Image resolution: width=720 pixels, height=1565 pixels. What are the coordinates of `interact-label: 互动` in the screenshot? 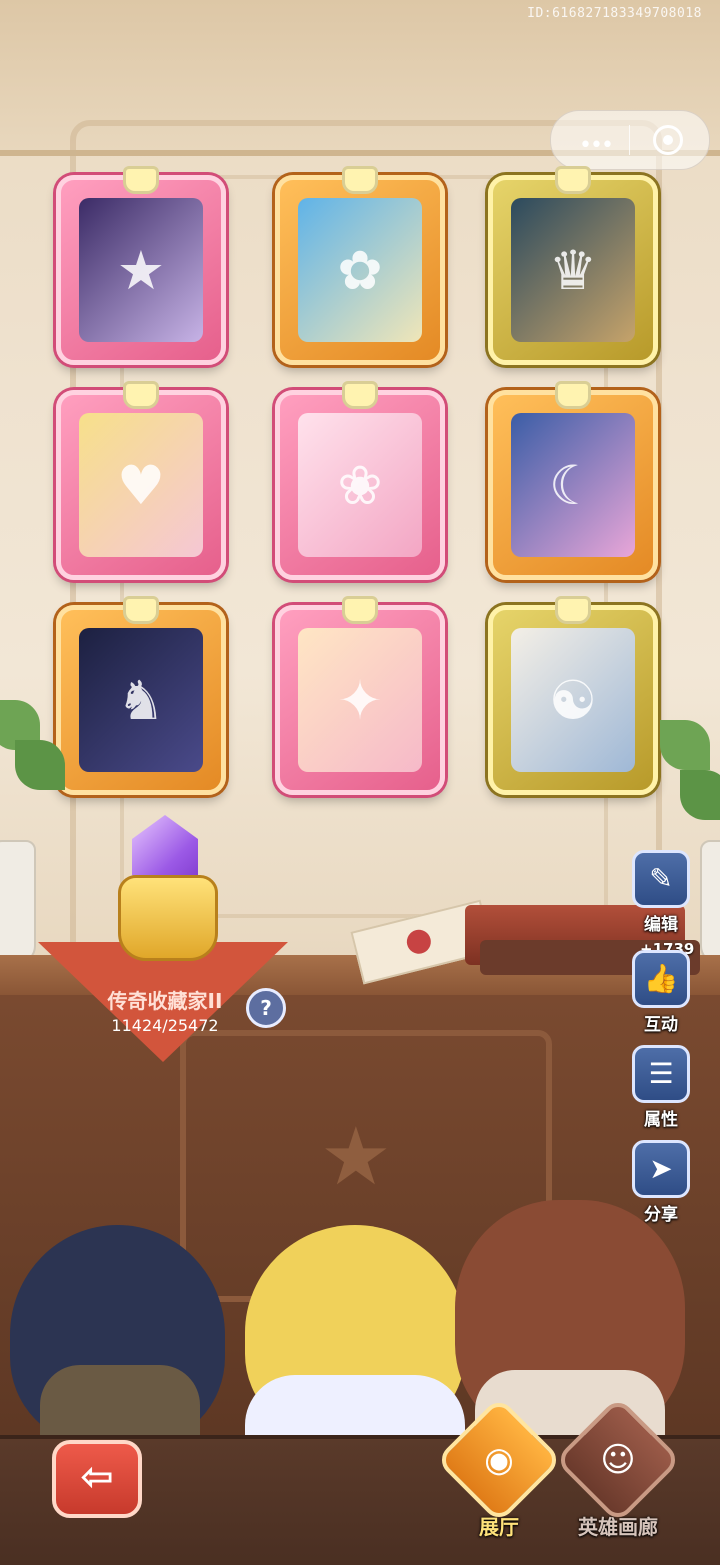 It's located at (661, 1025).